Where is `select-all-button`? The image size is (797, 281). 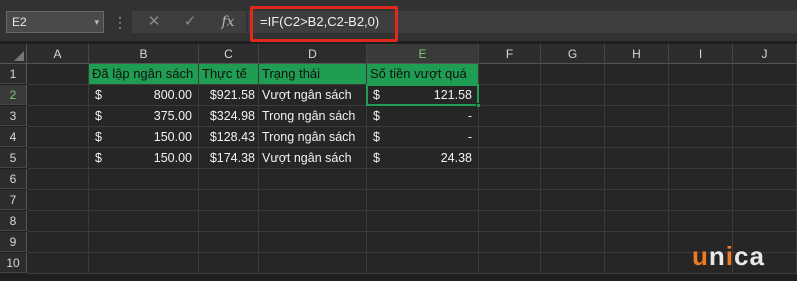 select-all-button is located at coordinates (13, 54).